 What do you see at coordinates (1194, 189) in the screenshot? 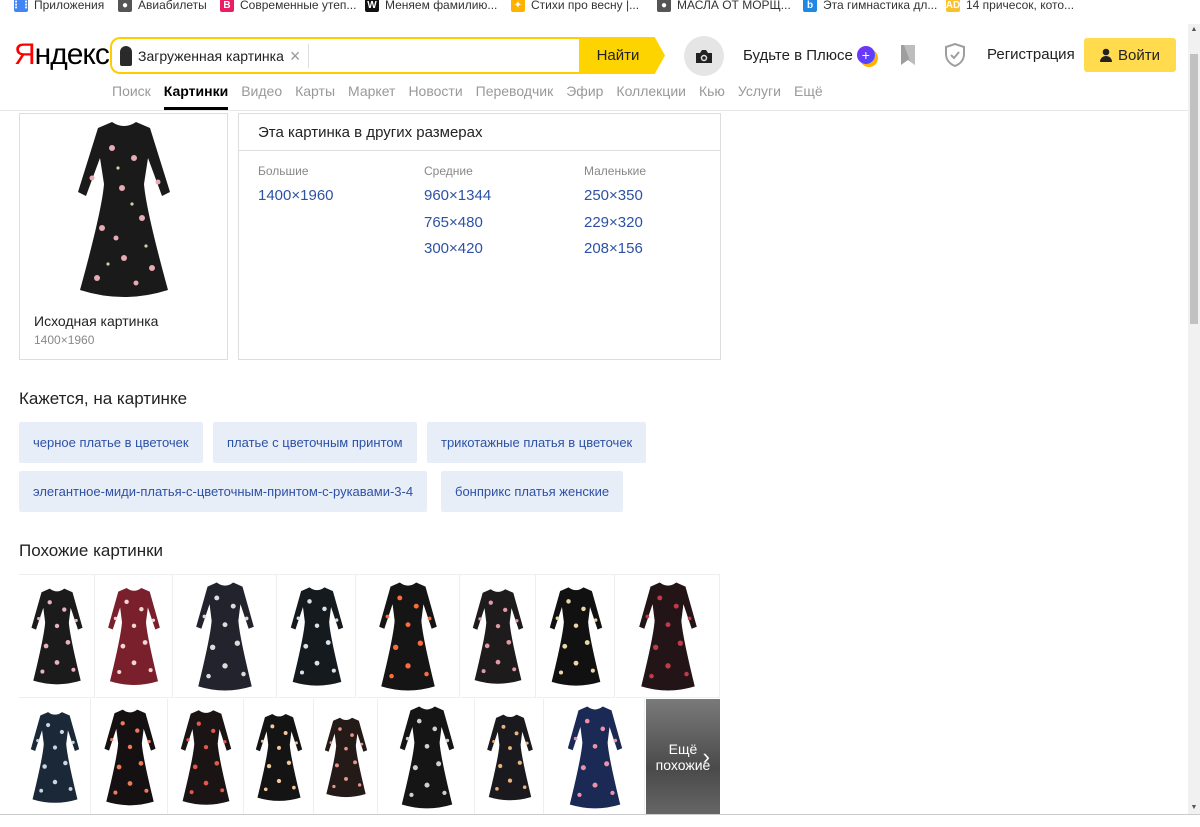
I see `scroll-thumb` at bounding box center [1194, 189].